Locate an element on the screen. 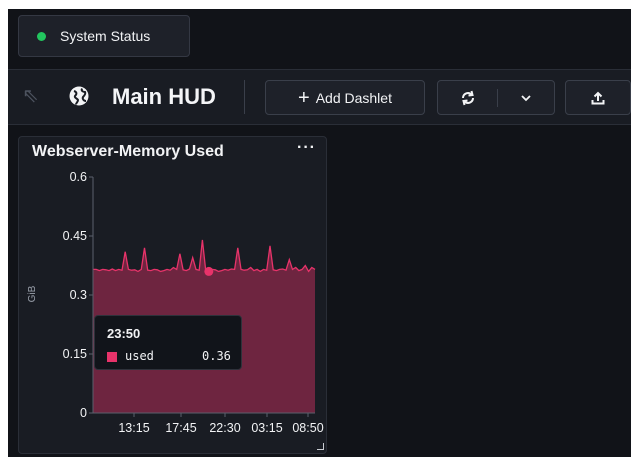 Image resolution: width=631 pixels, height=457 pixels. y-tick-label: 0 is located at coordinates (83, 413).